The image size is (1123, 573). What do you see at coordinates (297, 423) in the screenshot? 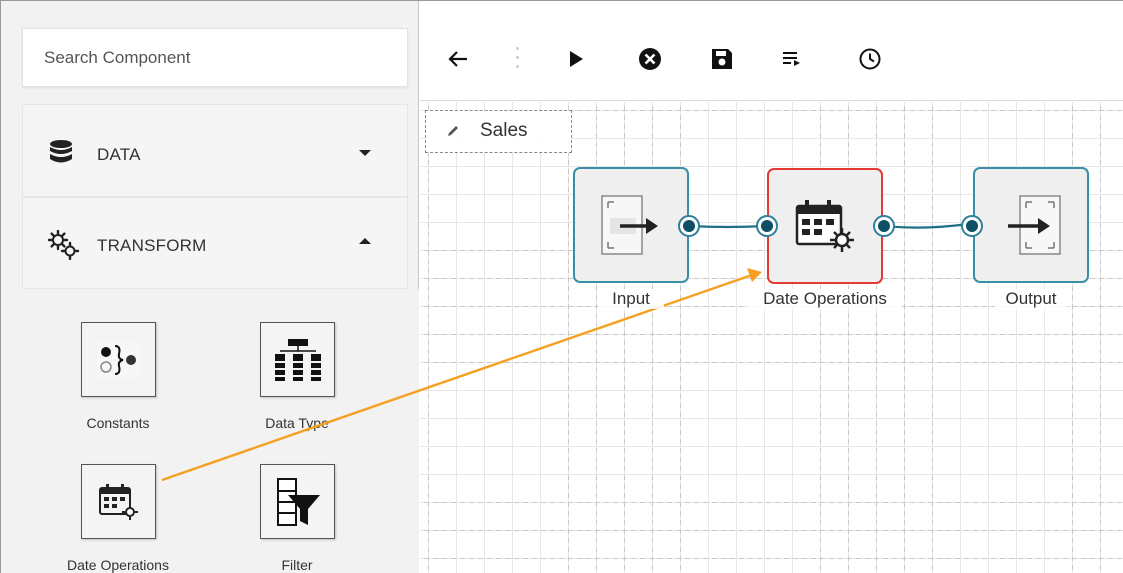
I see `component-label: Data Type` at bounding box center [297, 423].